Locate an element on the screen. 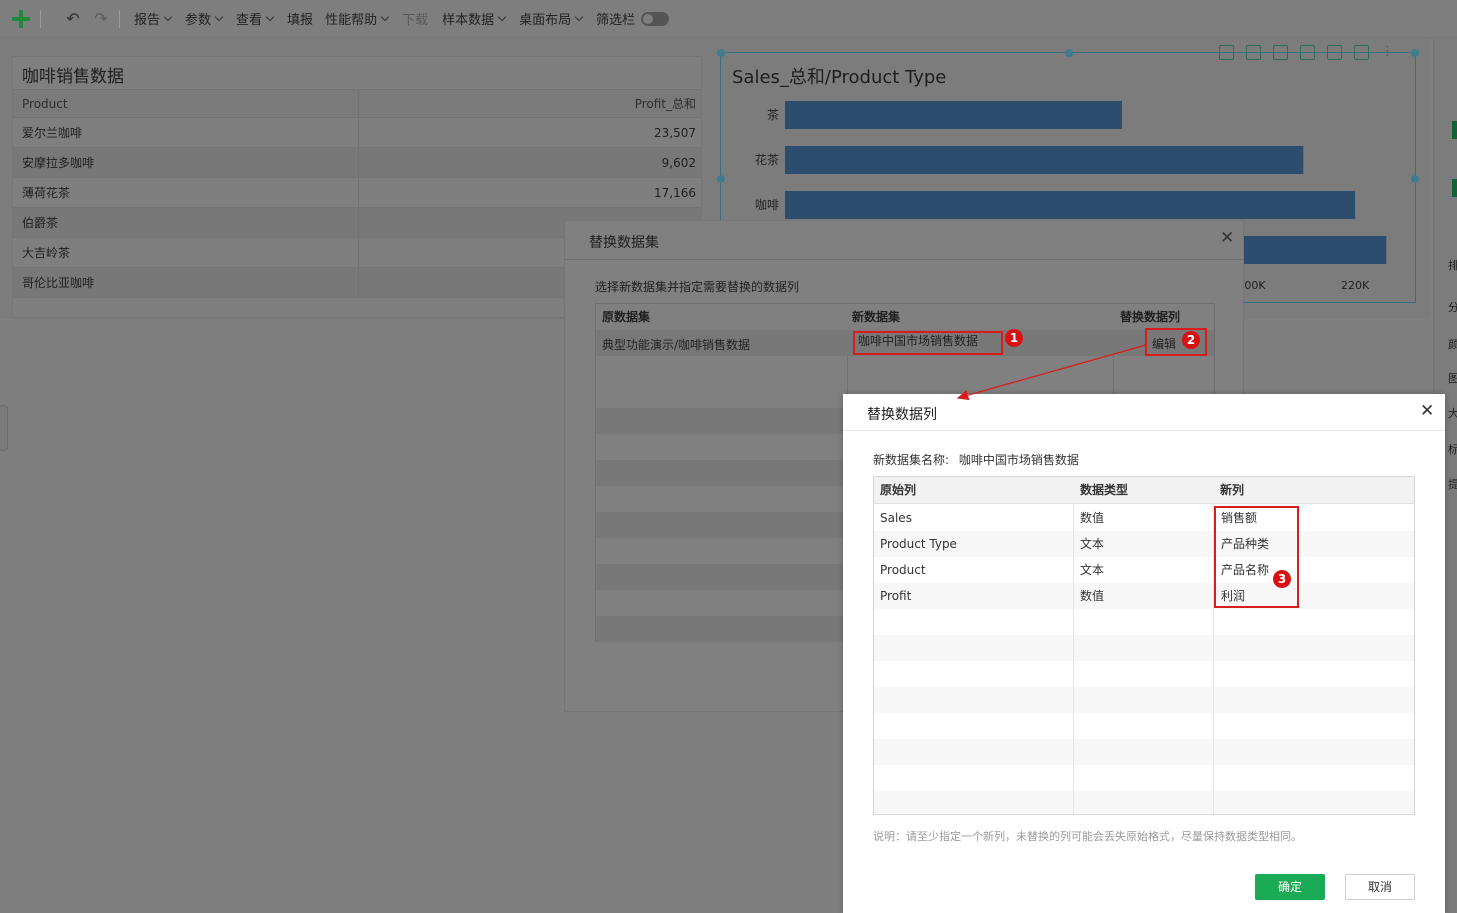  chart-toolbar: ⋮ is located at coordinates (1306, 52).